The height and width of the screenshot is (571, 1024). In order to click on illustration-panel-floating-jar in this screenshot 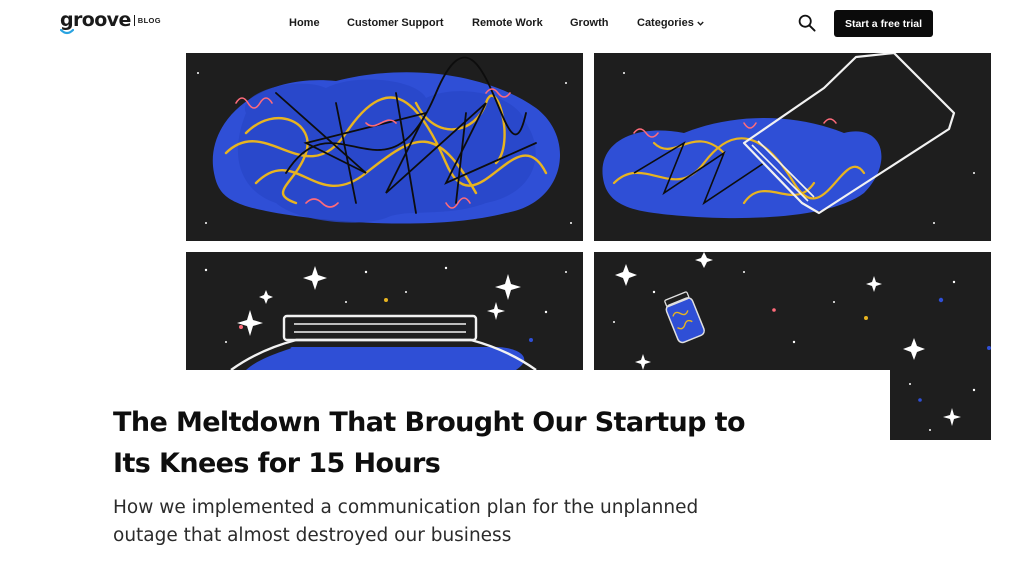, I will do `click(792, 311)`.